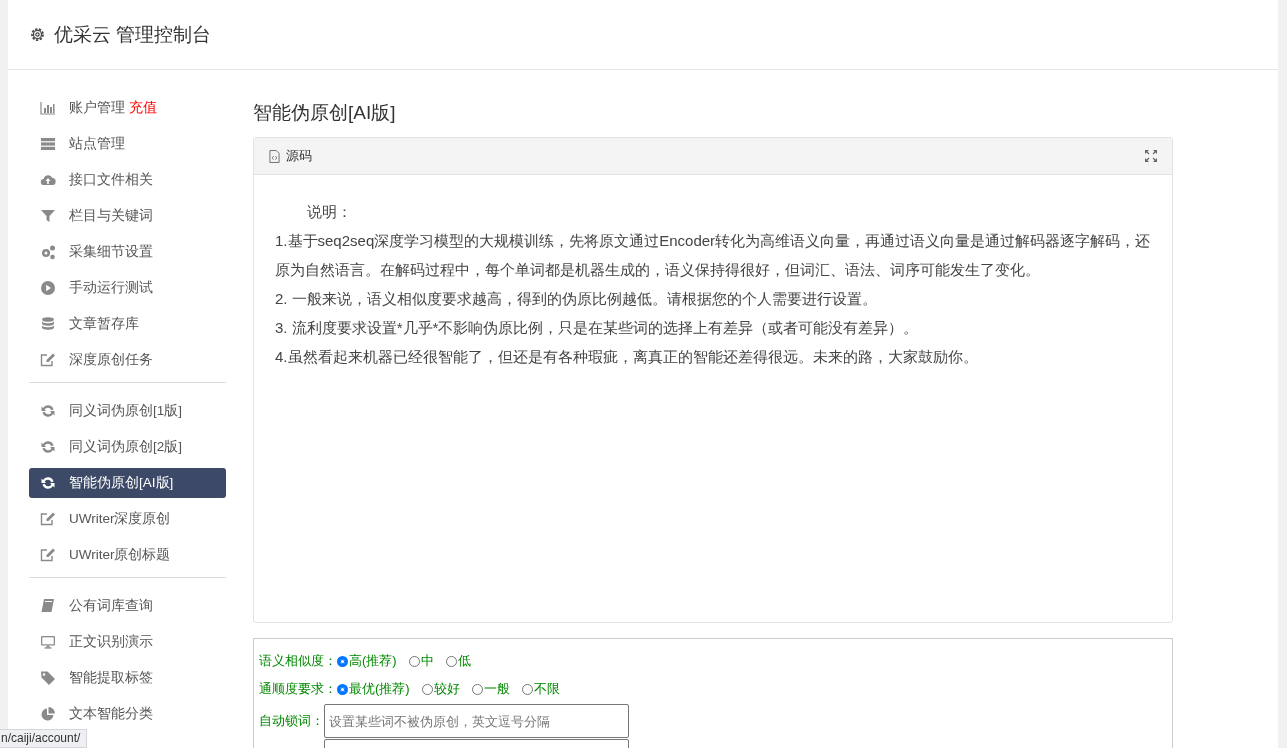  I want to click on radio-option: 不限, so click(540, 689).